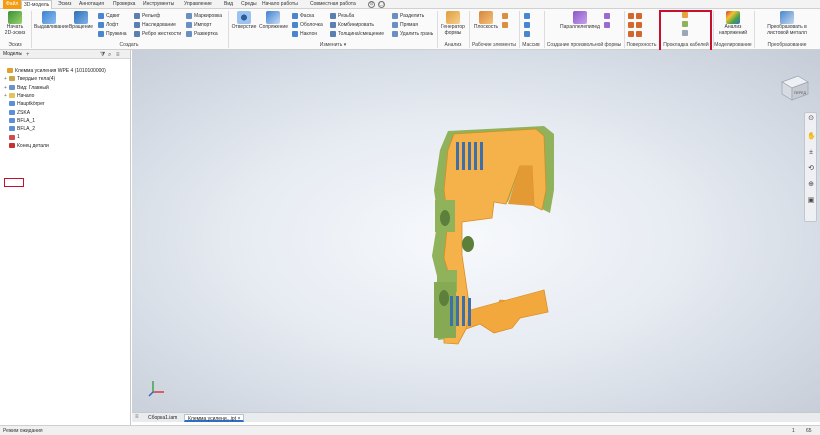 Image resolution: width=820 pixels, height=435 pixels. I want to click on thread-button: Резьба, so click(342, 16).